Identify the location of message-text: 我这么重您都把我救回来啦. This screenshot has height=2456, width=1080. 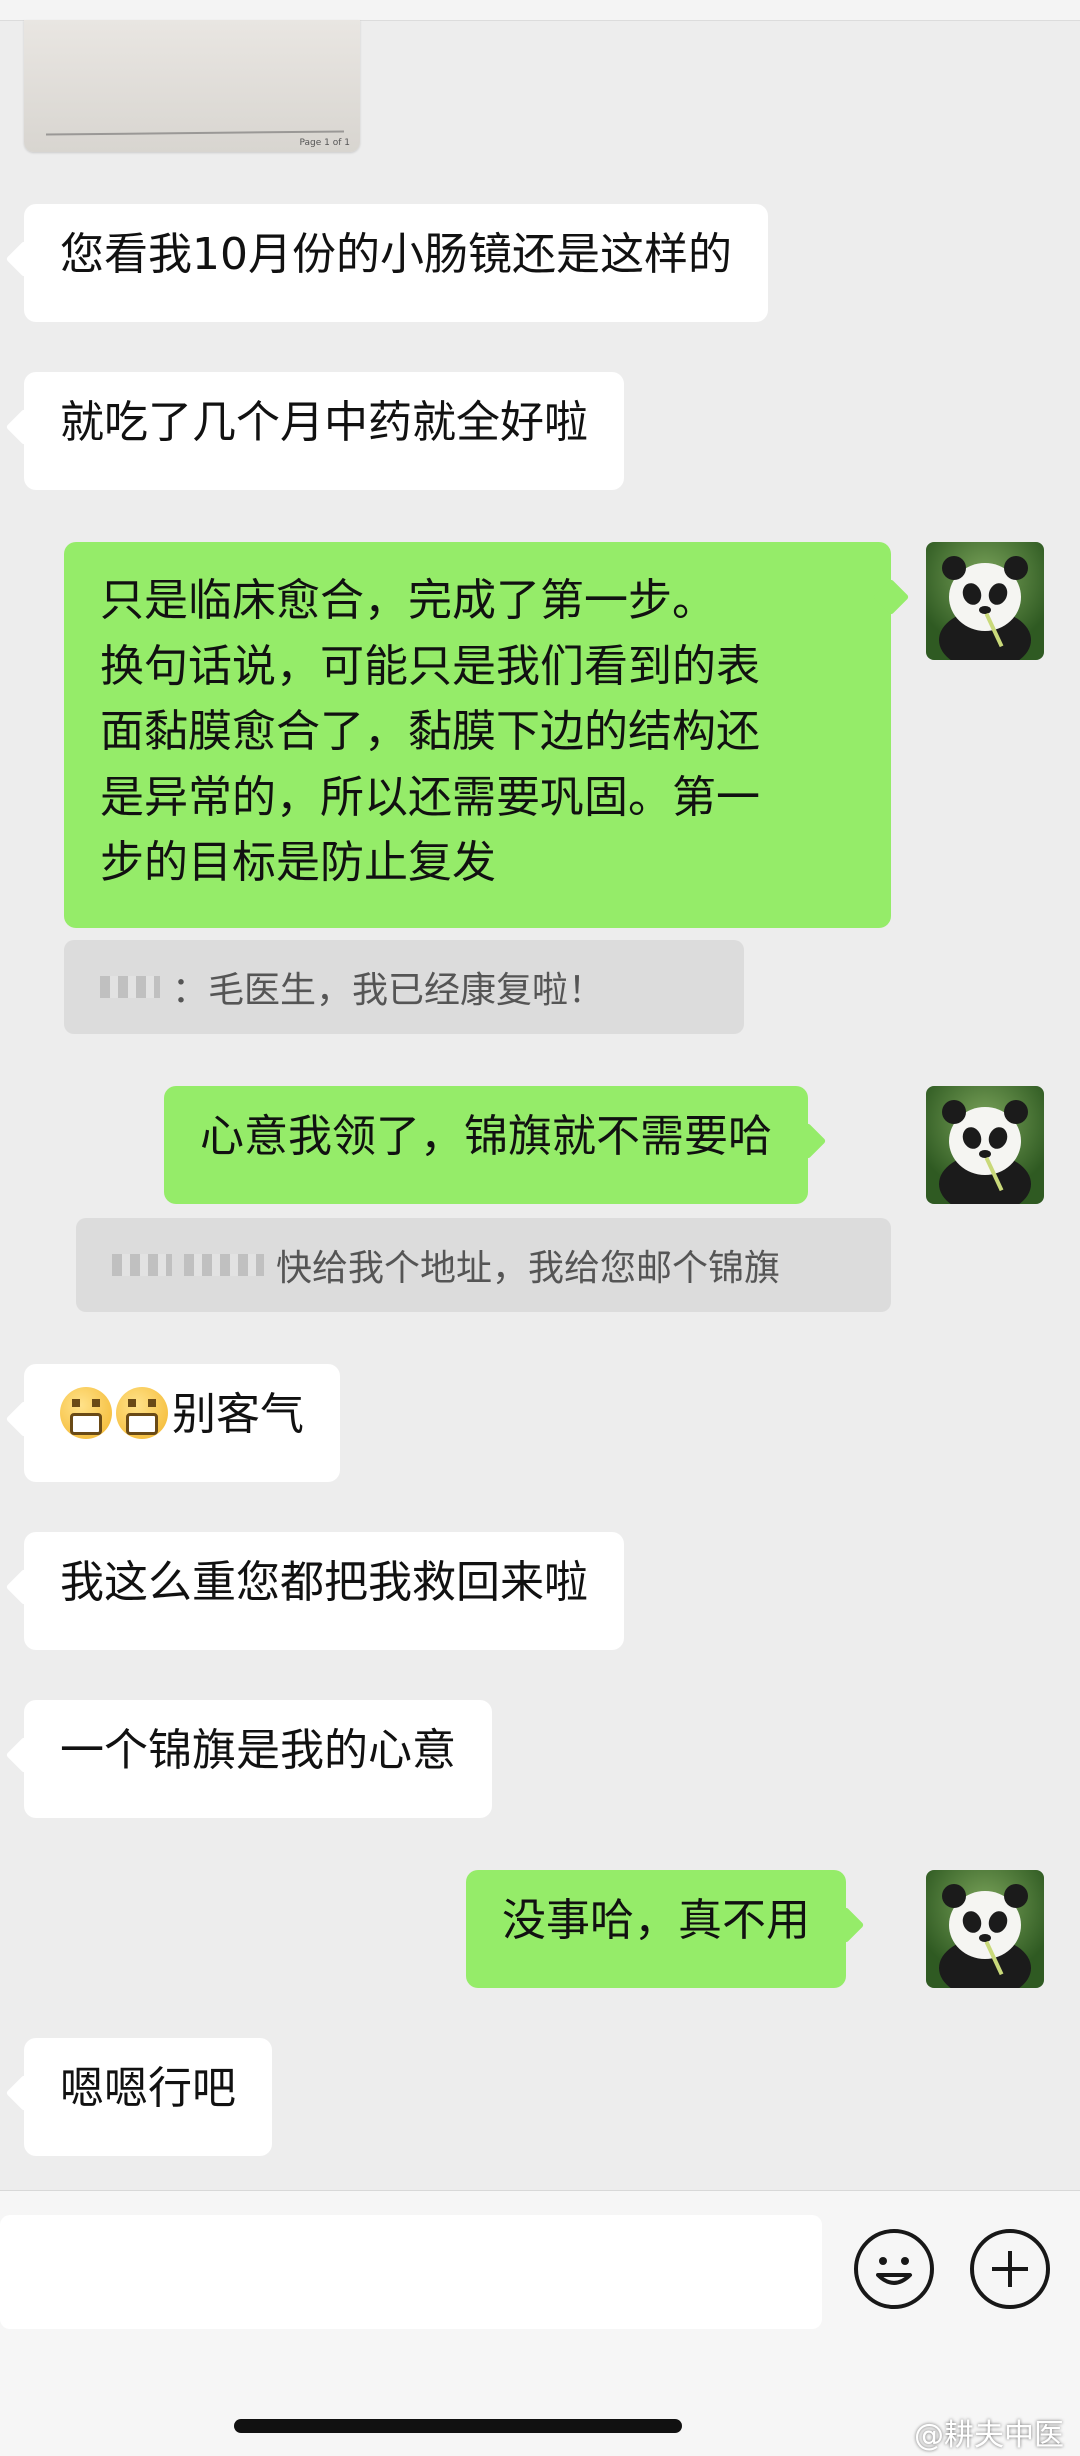
(324, 1582).